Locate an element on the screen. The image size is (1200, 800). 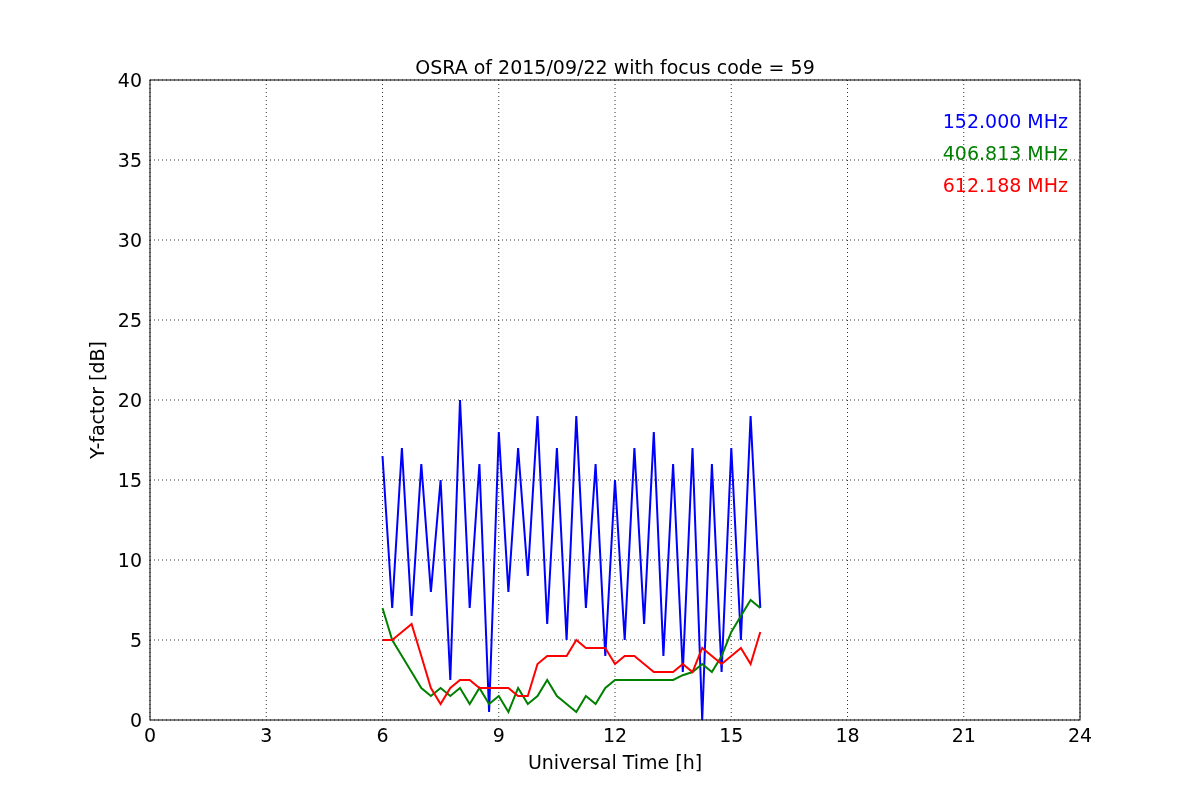
x-axis-label: Universal Time [h] is located at coordinates (615, 762).